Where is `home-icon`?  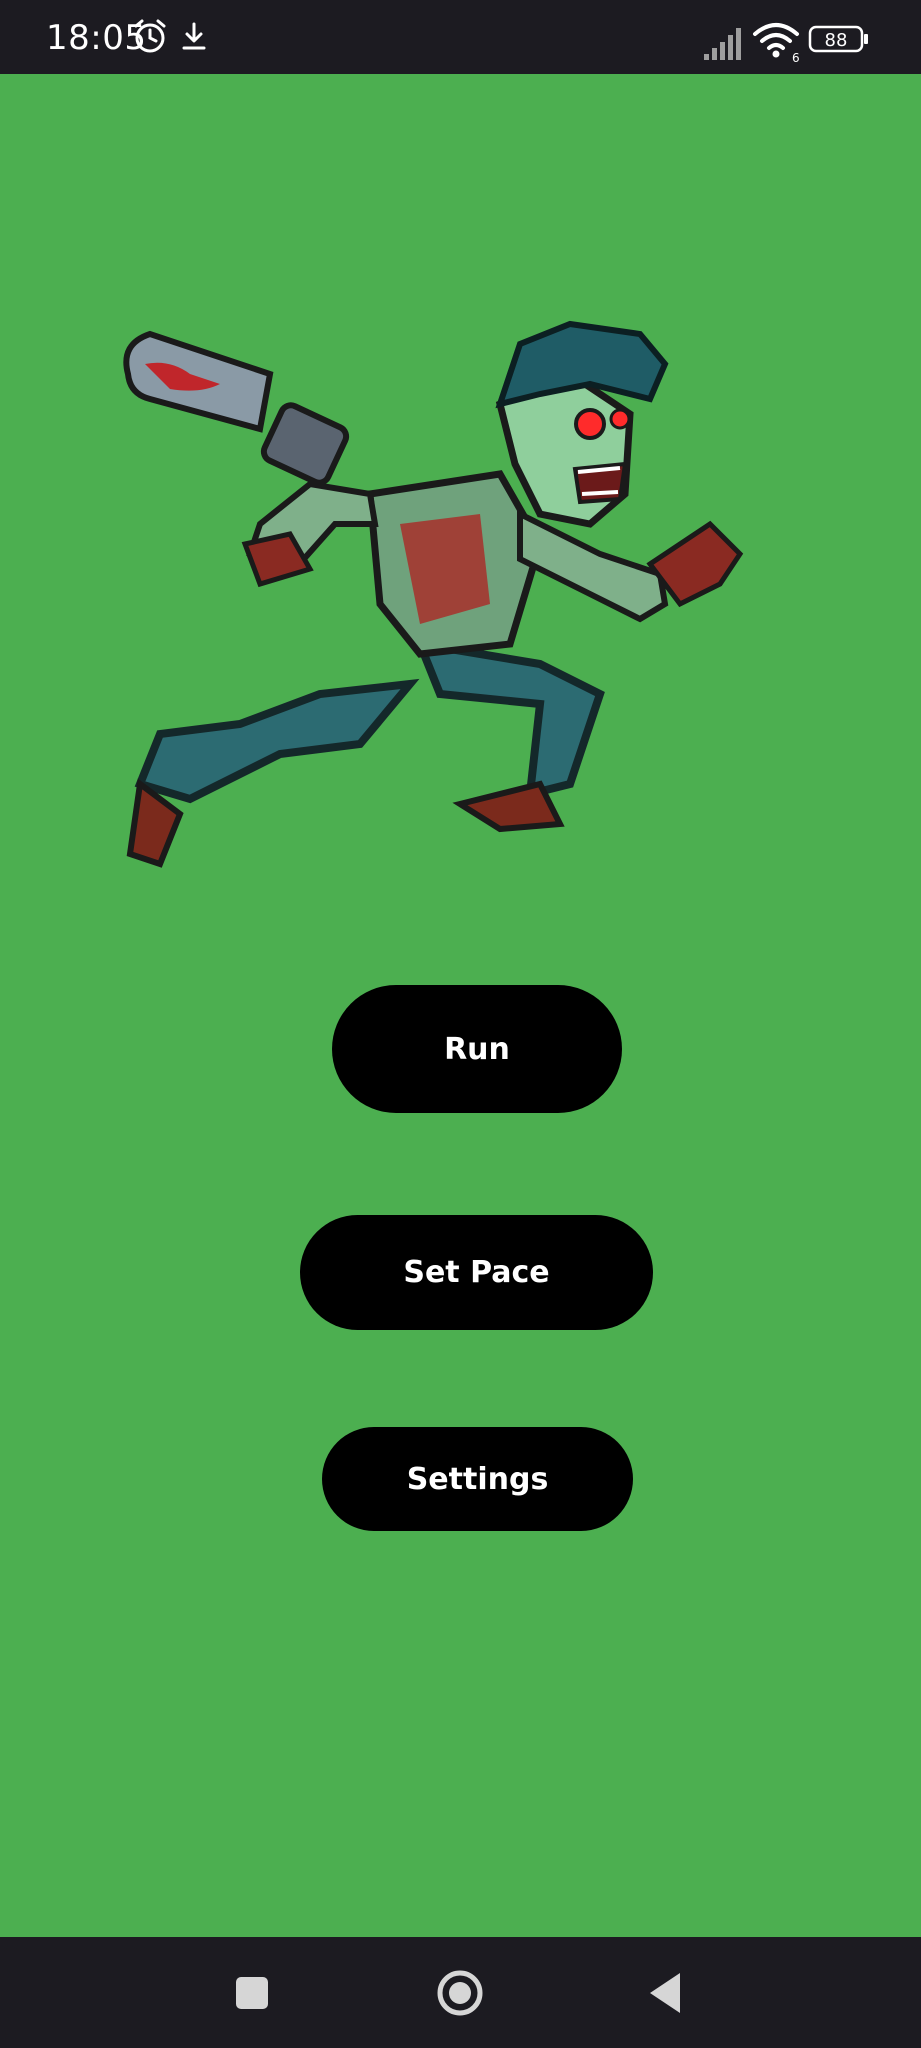
home-icon is located at coordinates (460, 1993).